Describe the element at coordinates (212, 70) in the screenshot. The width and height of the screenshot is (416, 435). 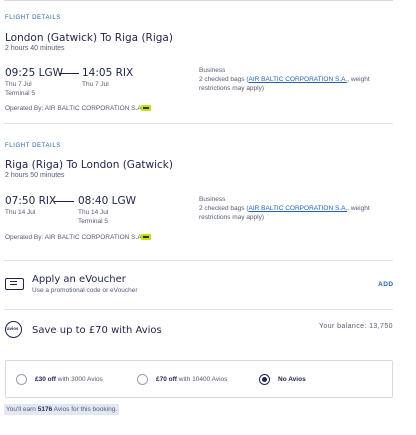
I see `outbound-cabin-class: Business` at that location.